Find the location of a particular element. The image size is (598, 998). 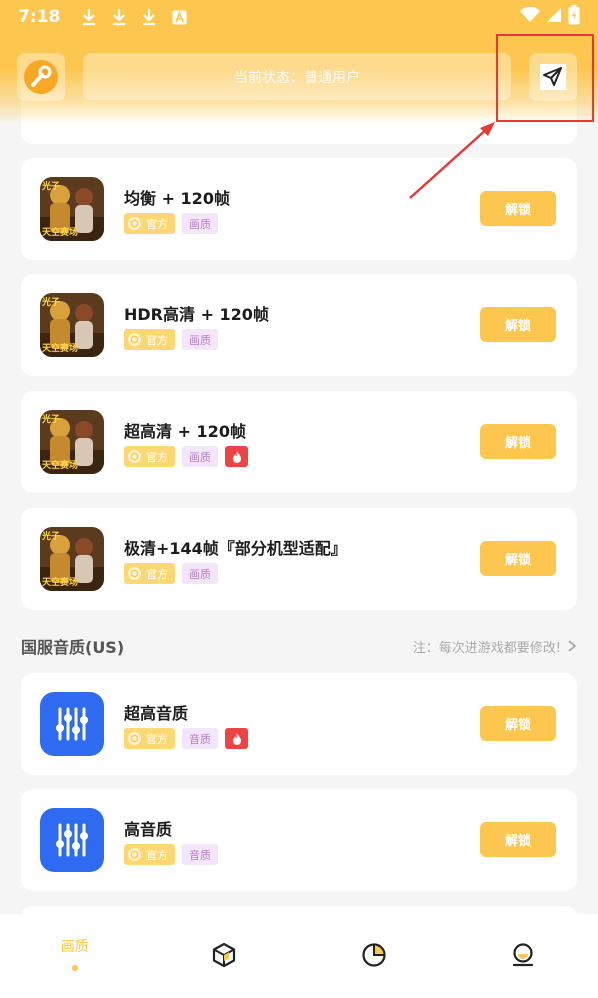

section-title: 国服音质(US) is located at coordinates (73, 647).